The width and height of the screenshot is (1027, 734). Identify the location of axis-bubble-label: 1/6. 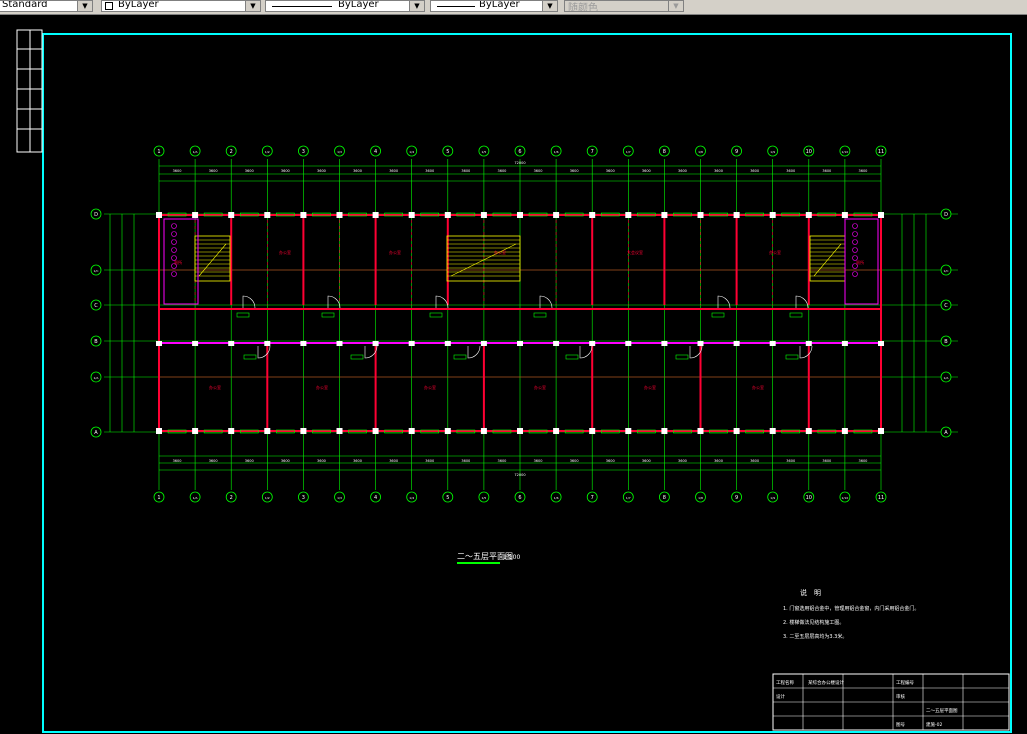
(556, 152).